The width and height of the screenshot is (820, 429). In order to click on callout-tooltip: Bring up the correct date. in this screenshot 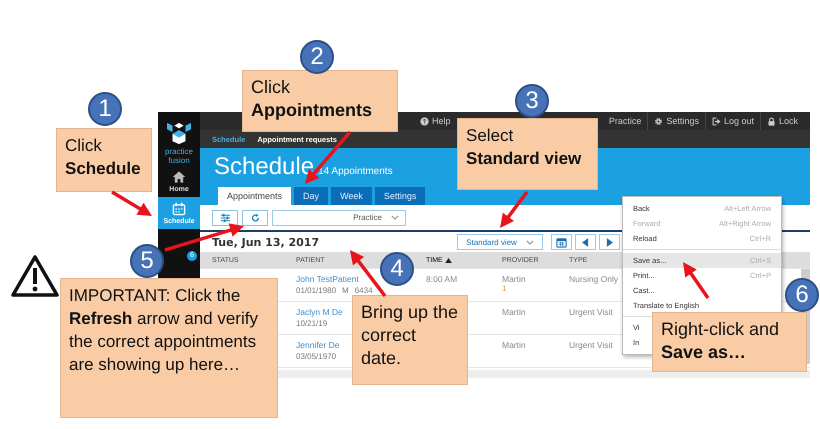, I will do `click(410, 340)`.